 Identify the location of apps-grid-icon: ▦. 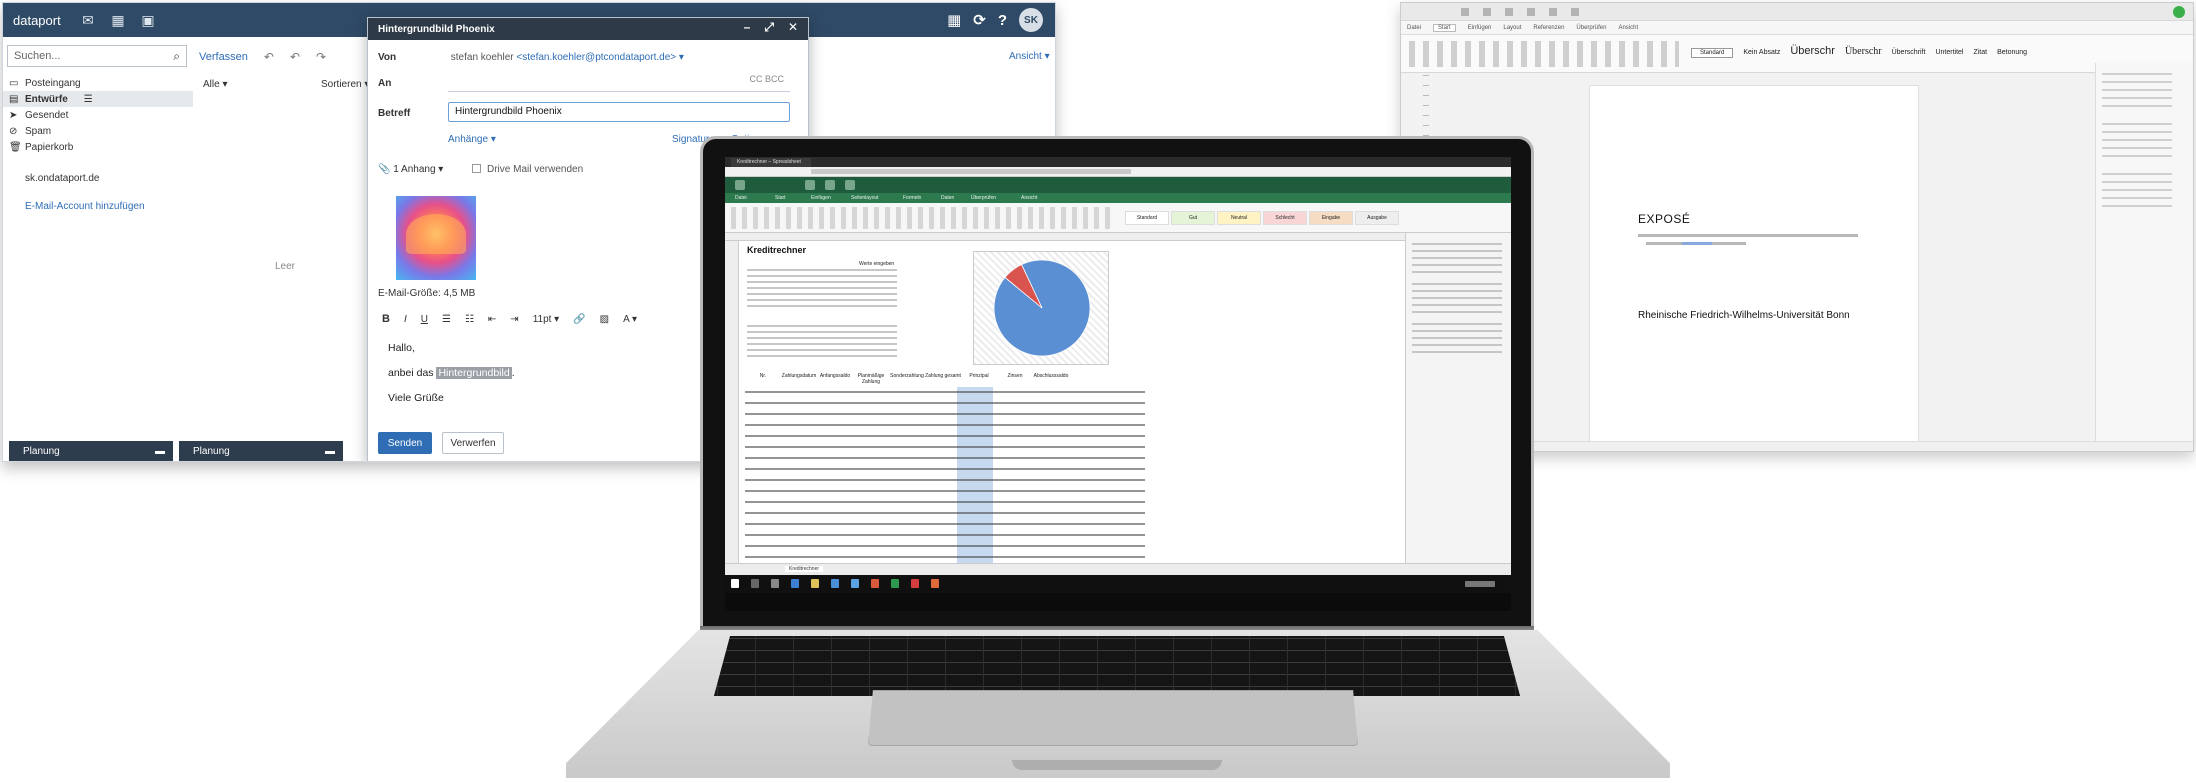
(954, 20).